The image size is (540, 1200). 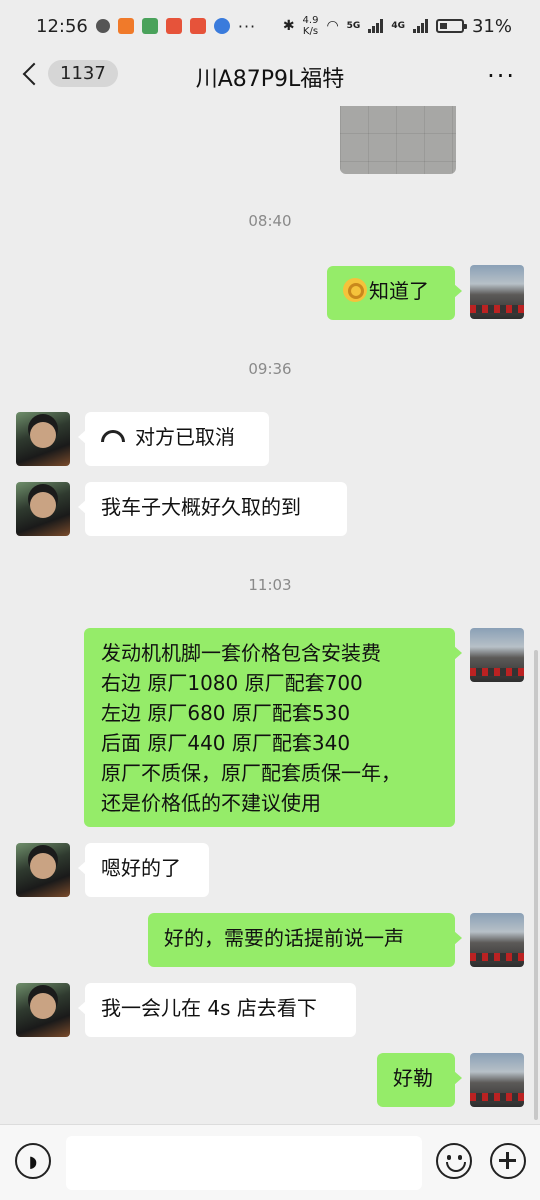 What do you see at coordinates (83, 73) in the screenshot?
I see `unread-count-badge: 1137` at bounding box center [83, 73].